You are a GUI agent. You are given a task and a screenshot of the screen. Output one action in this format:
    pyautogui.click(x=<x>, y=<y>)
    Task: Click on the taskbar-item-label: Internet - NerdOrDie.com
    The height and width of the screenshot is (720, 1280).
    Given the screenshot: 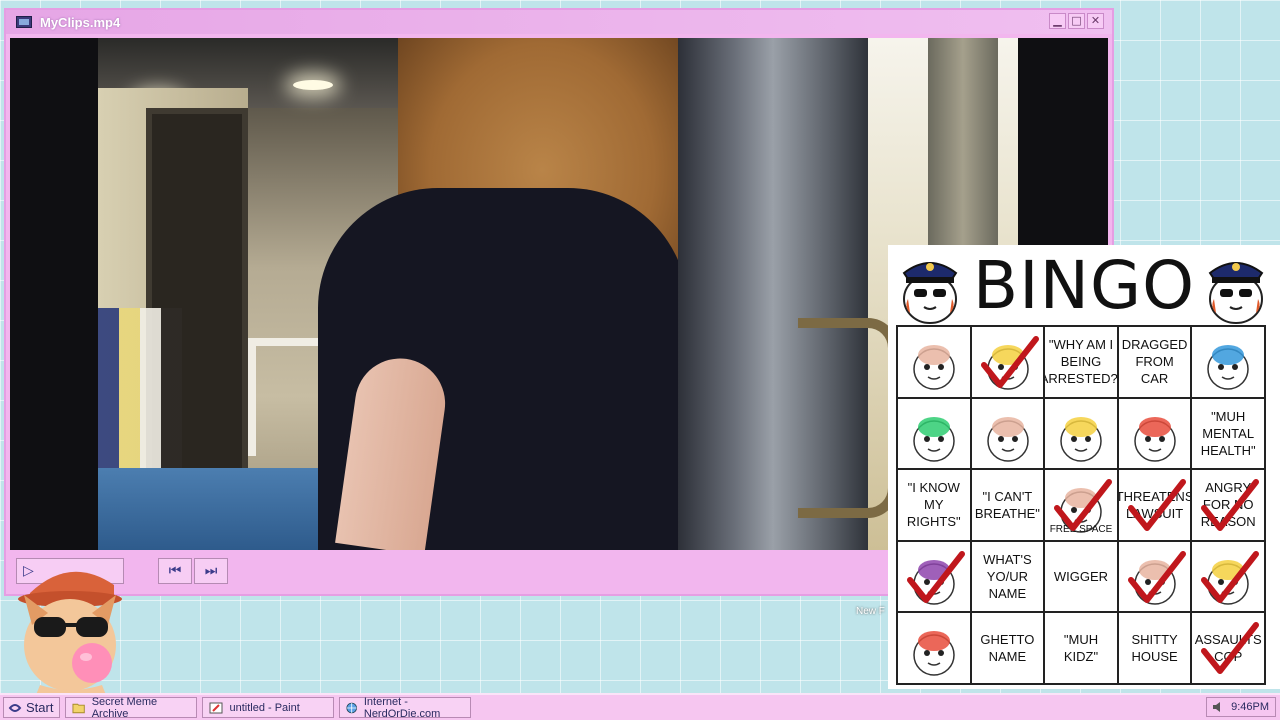 What is the action you would take?
    pyautogui.click(x=402, y=707)
    